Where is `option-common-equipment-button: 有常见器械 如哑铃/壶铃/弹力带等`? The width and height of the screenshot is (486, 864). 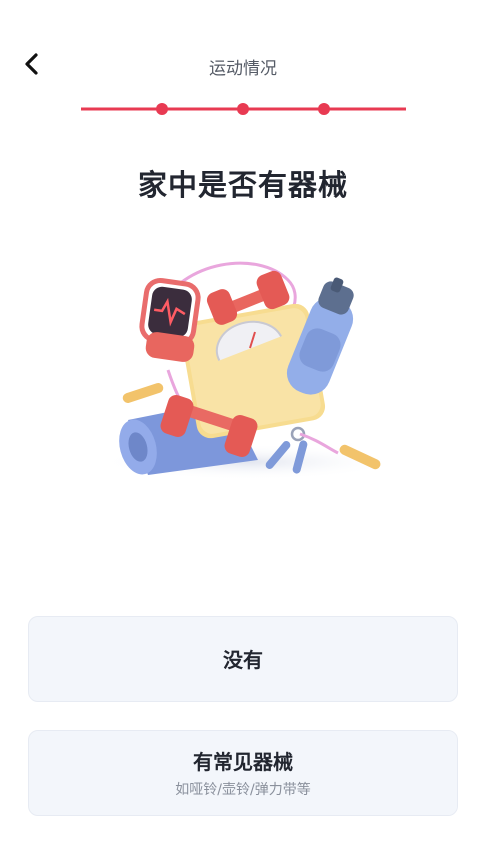 option-common-equipment-button: 有常见器械 如哑铃/壶铃/弹力带等 is located at coordinates (243, 773).